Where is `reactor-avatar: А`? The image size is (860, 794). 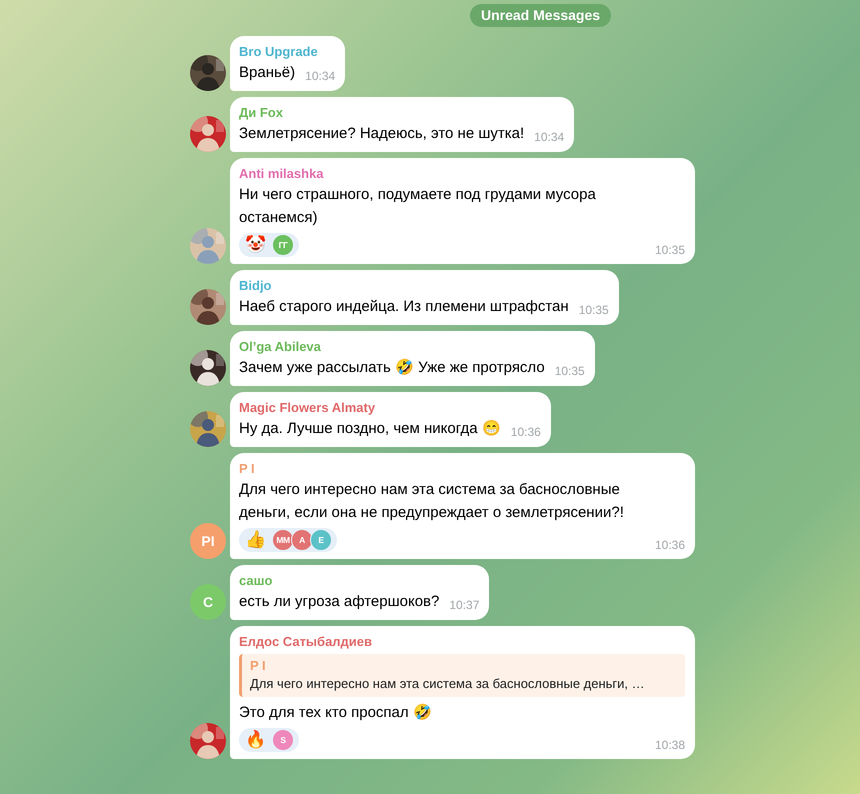
reactor-avatar: А is located at coordinates (302, 540).